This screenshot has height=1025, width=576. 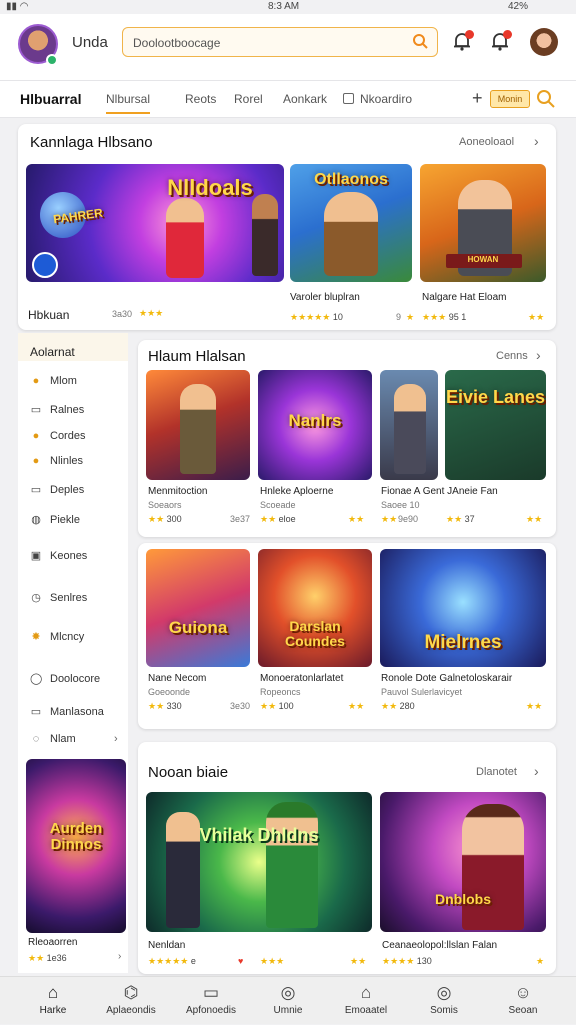 What do you see at coordinates (55, 519) in the screenshot?
I see `sidebar-item: ◍ Piekle` at bounding box center [55, 519].